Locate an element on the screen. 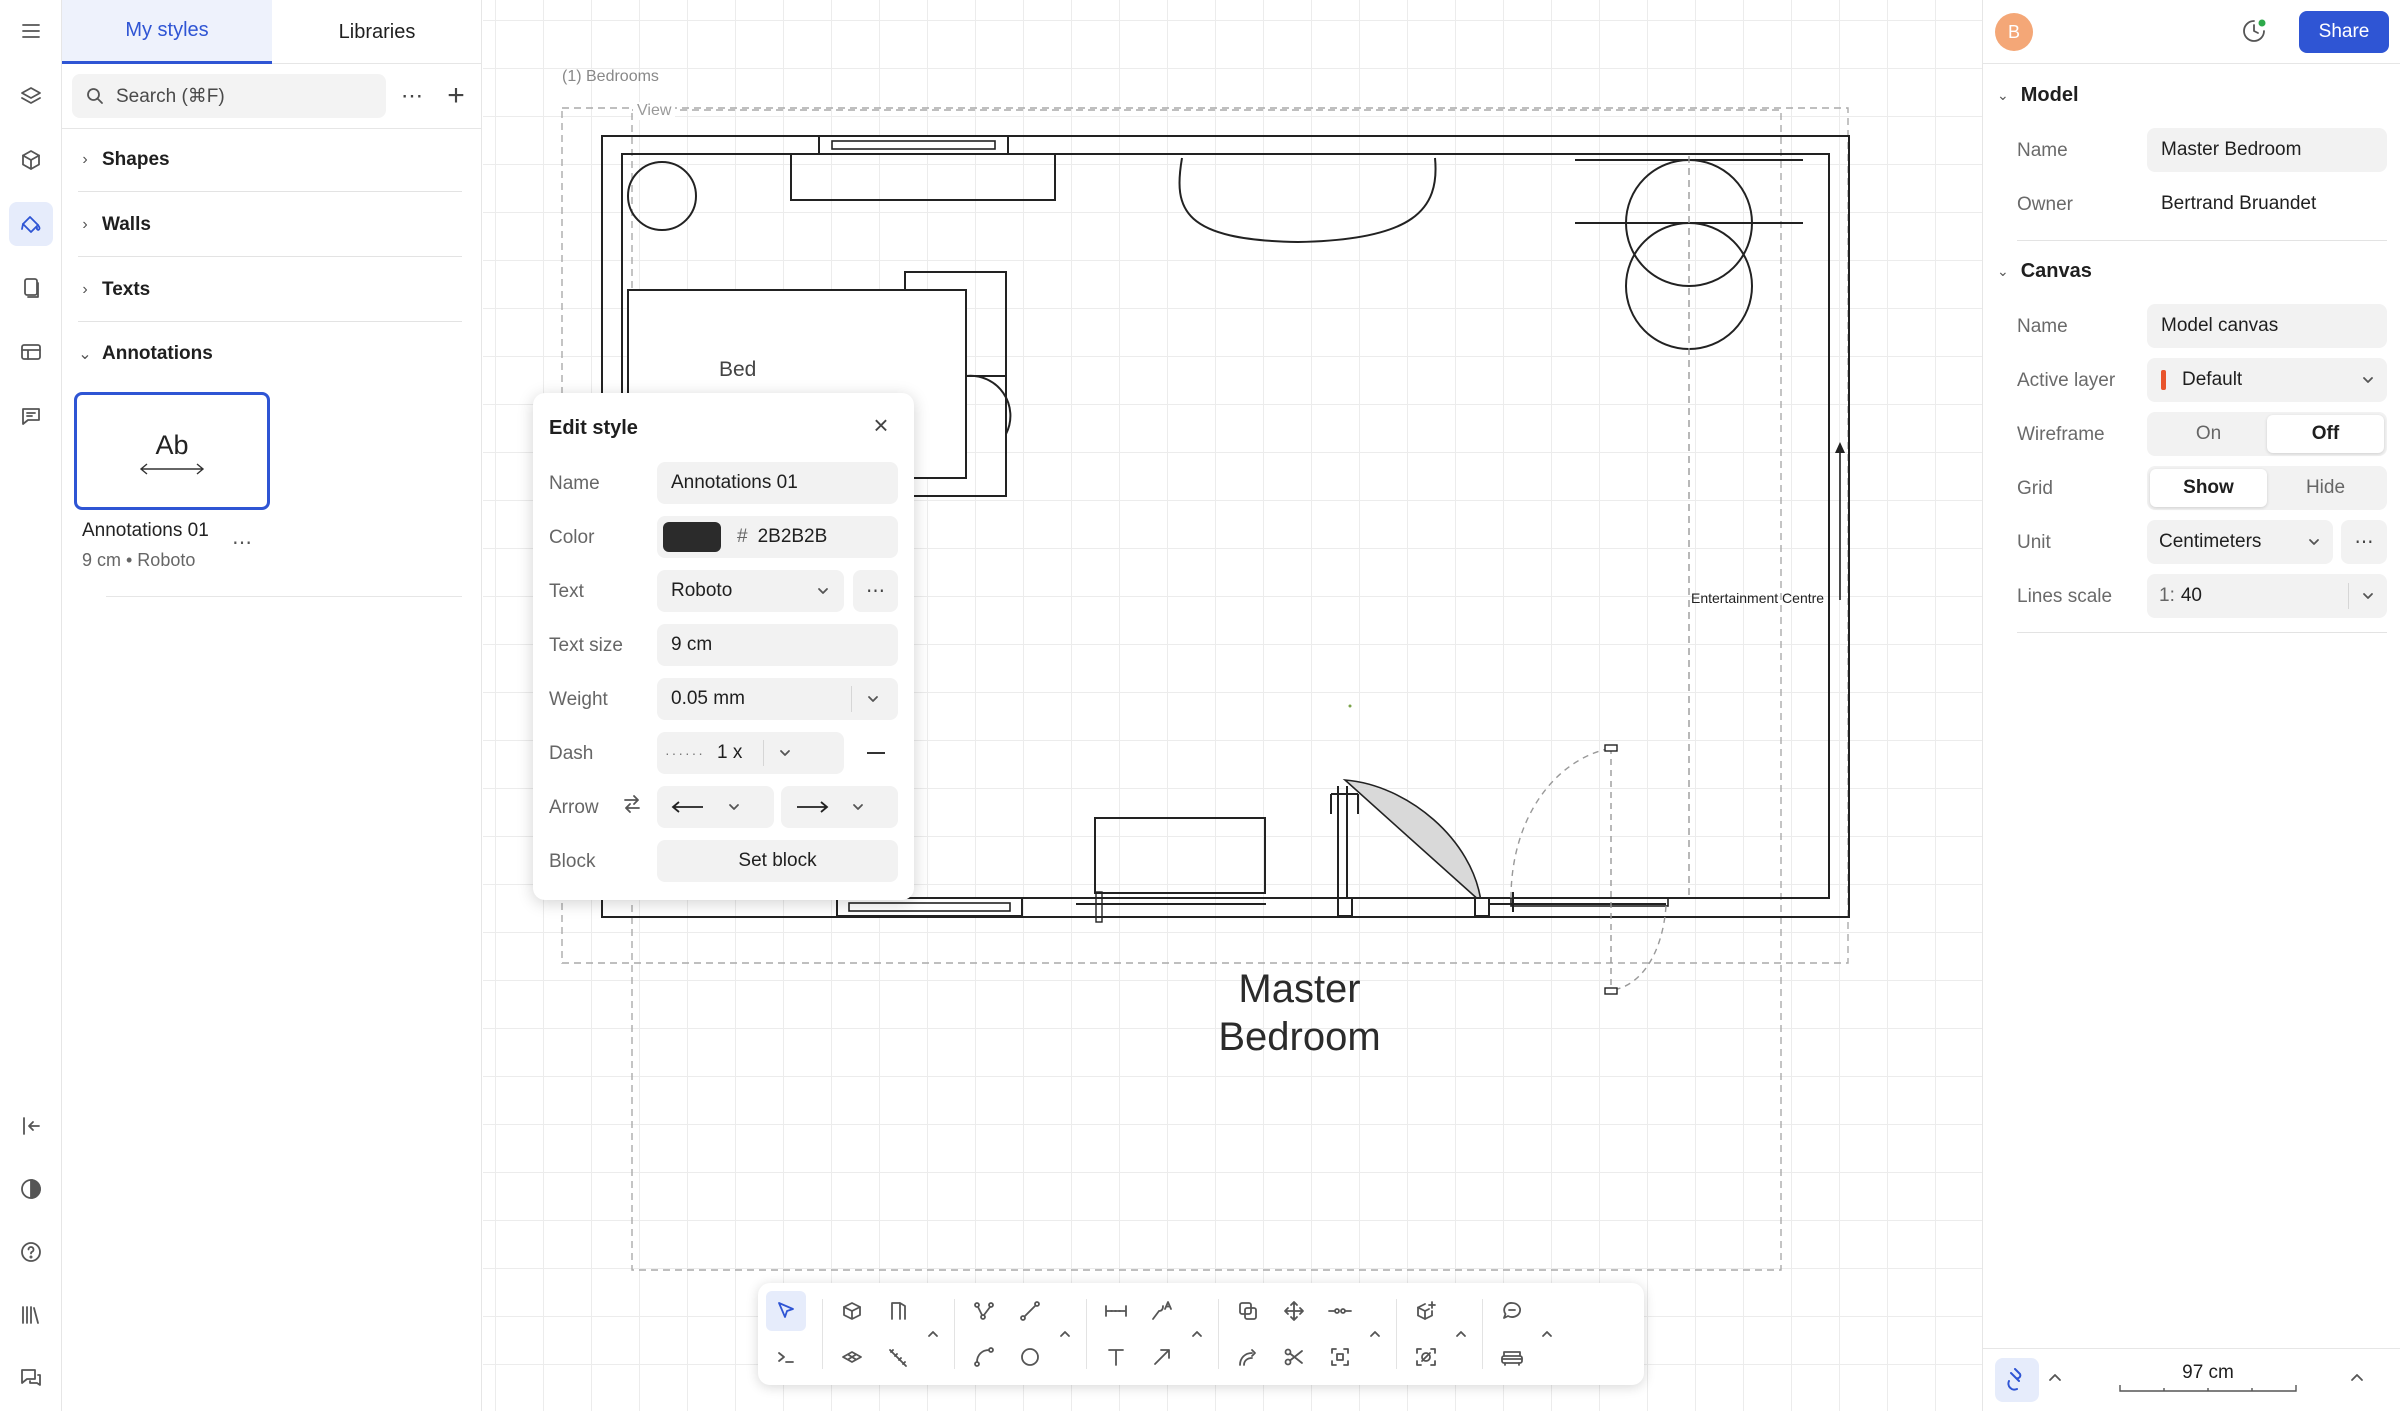  scale-bar: 97 cm is located at coordinates (2208, 1377).